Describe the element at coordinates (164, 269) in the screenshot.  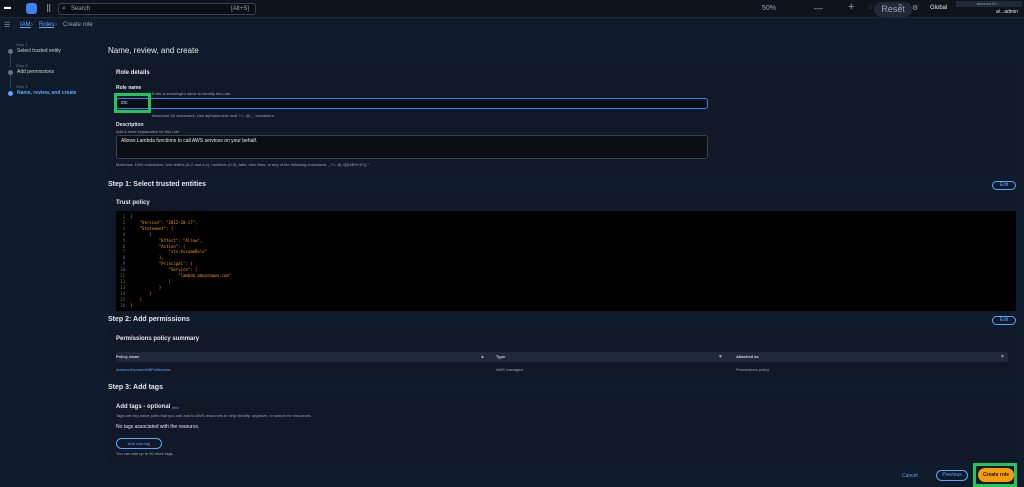
I see `code-line: "Service": [` at that location.